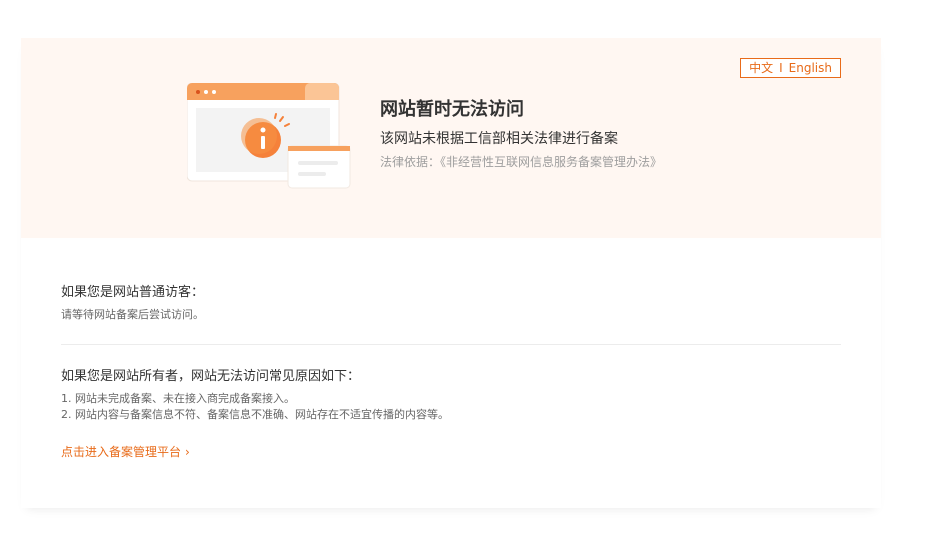  Describe the element at coordinates (269, 136) in the screenshot. I see `browser-window-warning-illustration` at that location.